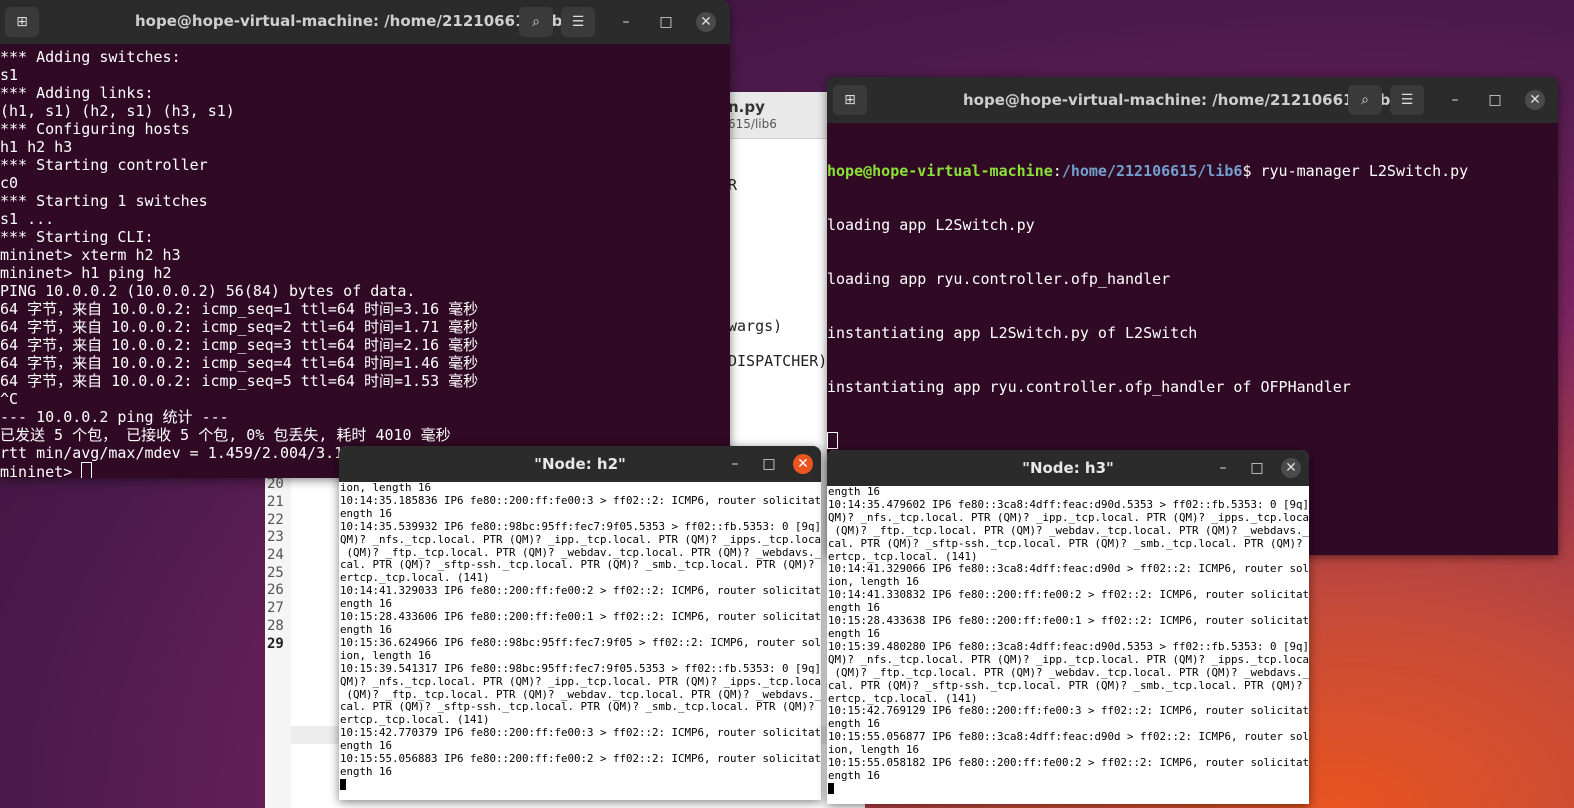 This screenshot has height=808, width=1574. What do you see at coordinates (77, 237) in the screenshot?
I see `output-line: *** Starting CLI:` at bounding box center [77, 237].